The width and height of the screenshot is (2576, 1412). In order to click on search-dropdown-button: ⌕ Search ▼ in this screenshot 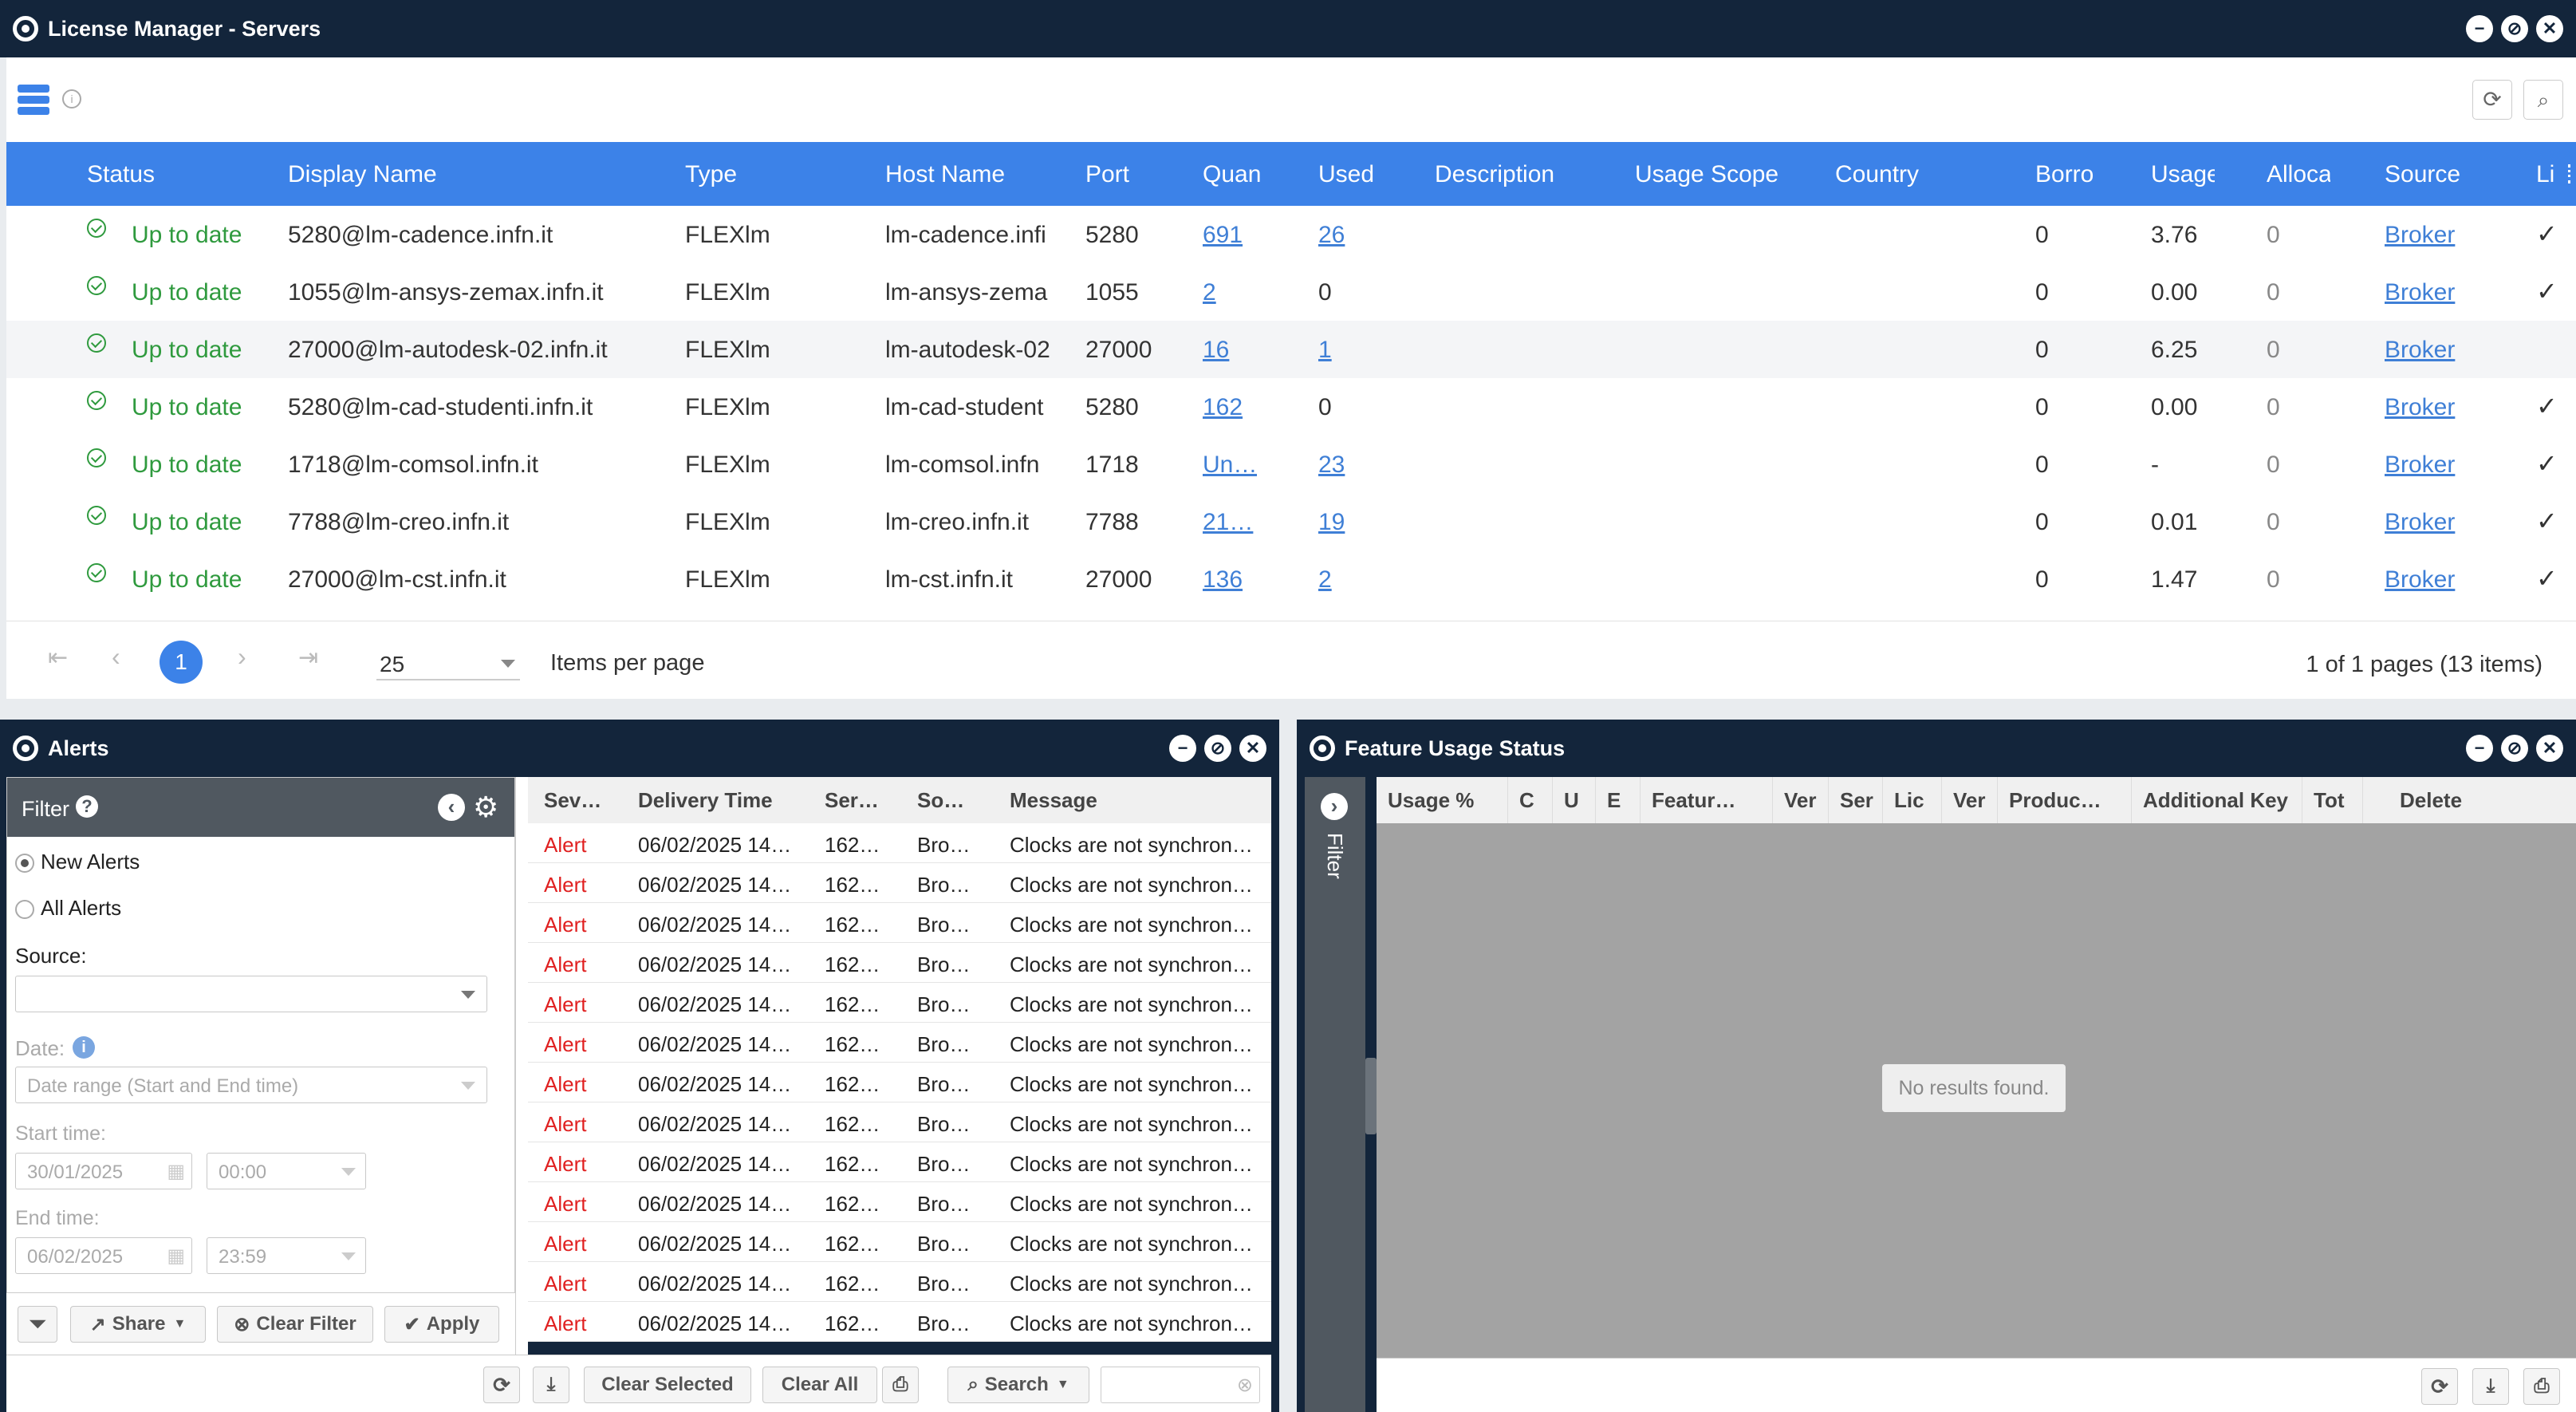, I will do `click(1018, 1385)`.